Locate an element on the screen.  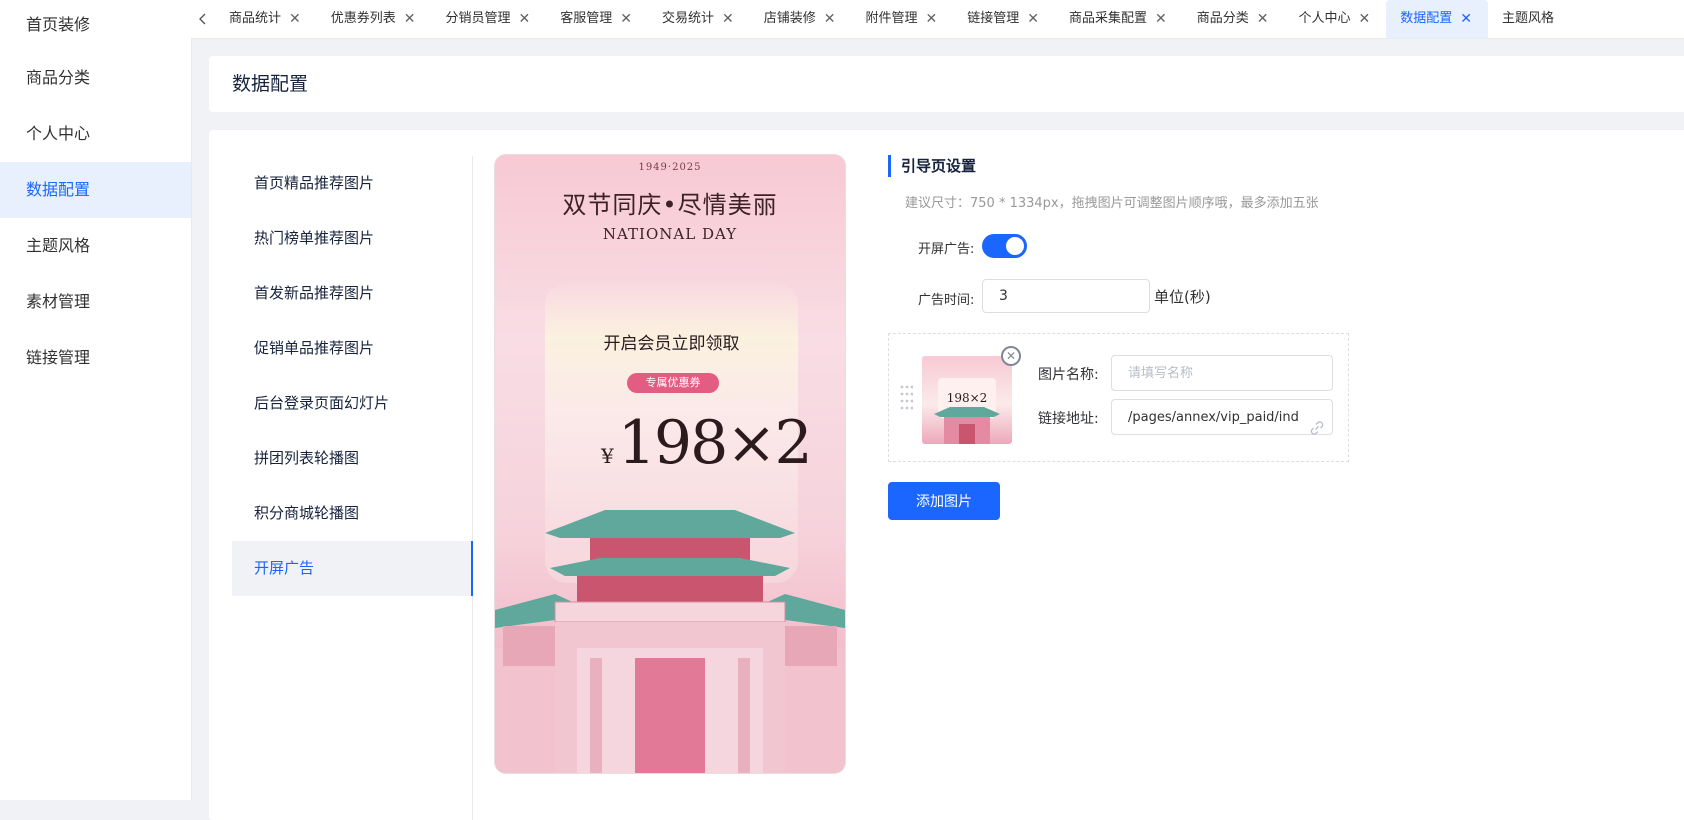
tab-distributor-management: 分销员管理 ✕ is located at coordinates (489, 19).